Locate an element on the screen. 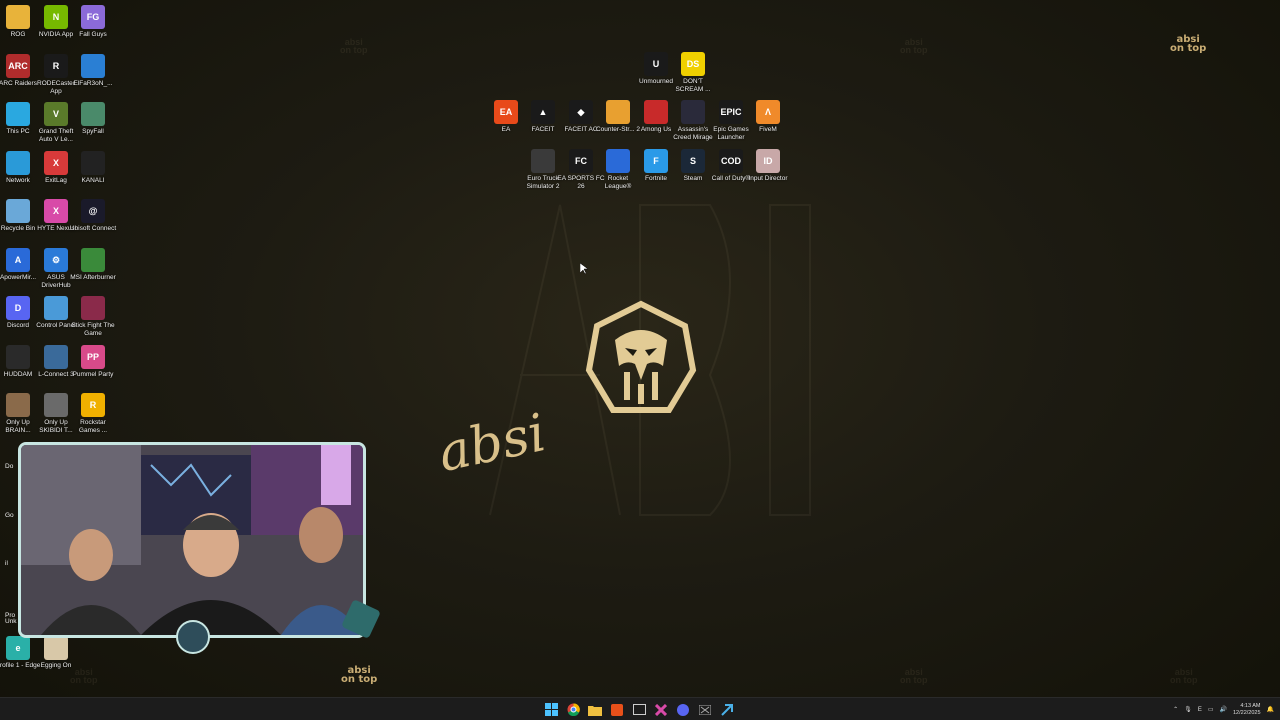 This screenshot has width=1280, height=720. desktop-icon: ID Input Director is located at coordinates (768, 166).